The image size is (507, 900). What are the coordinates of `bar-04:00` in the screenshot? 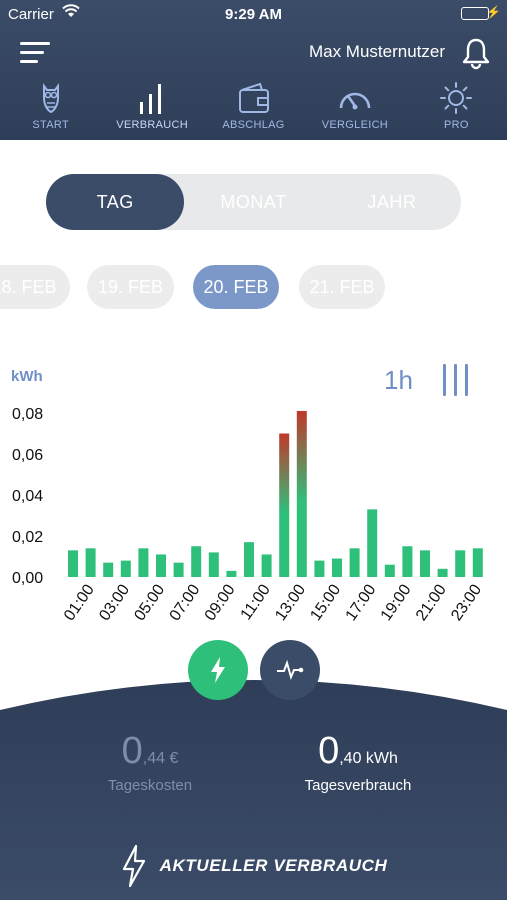 It's located at (143, 562).